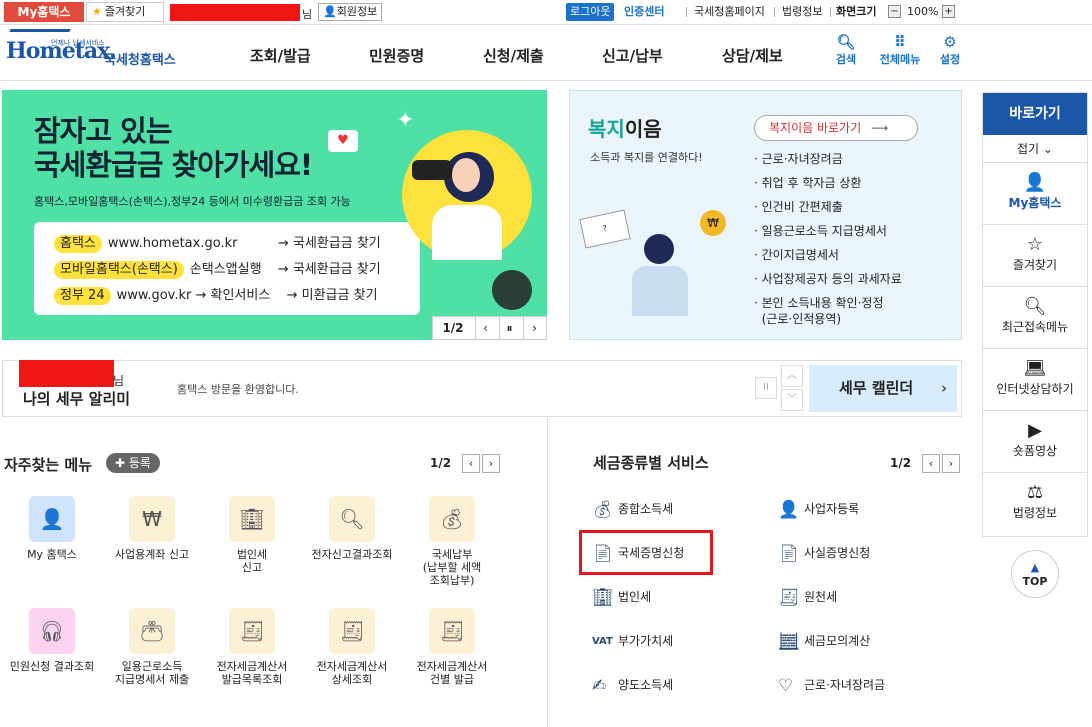 The width and height of the screenshot is (1092, 727). Describe the element at coordinates (950, 50) in the screenshot. I see `settings-button: ⚙ 설정` at that location.